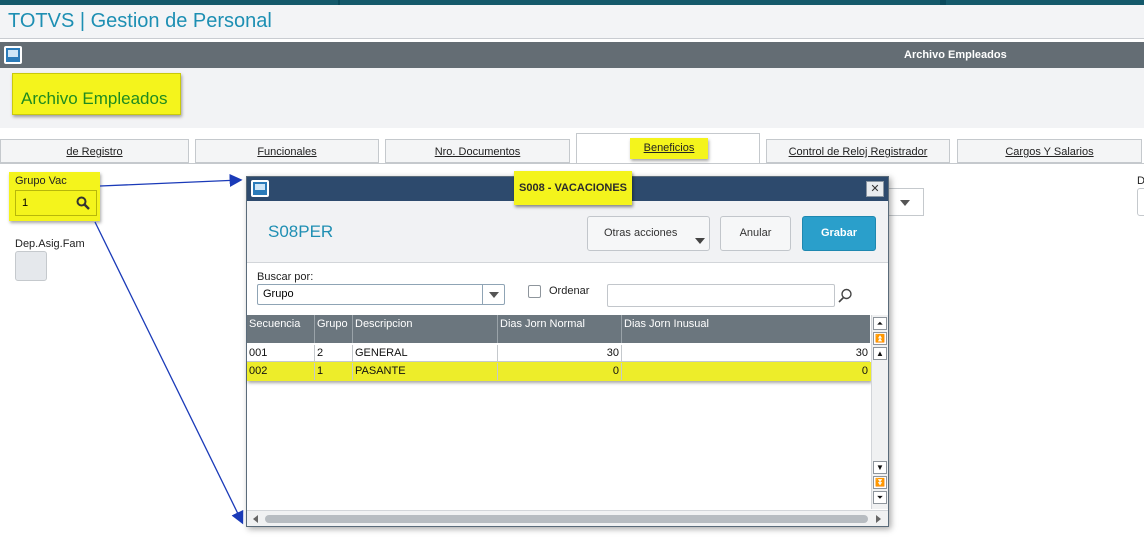 This screenshot has height=548, width=1144. What do you see at coordinates (285, 277) in the screenshot?
I see `buscar-por-label: Buscar por:` at bounding box center [285, 277].